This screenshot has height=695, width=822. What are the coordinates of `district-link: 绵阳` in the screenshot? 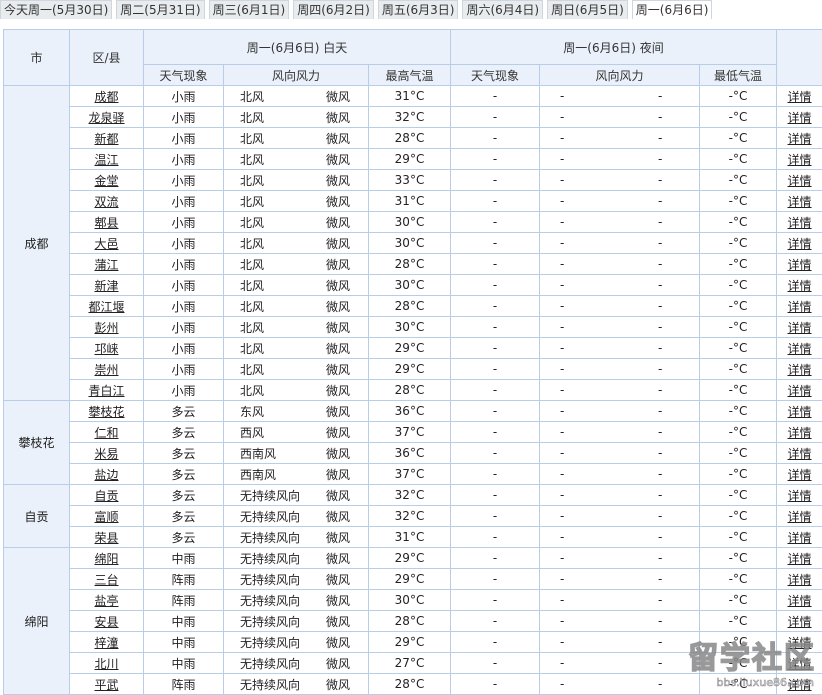 It's located at (106, 559).